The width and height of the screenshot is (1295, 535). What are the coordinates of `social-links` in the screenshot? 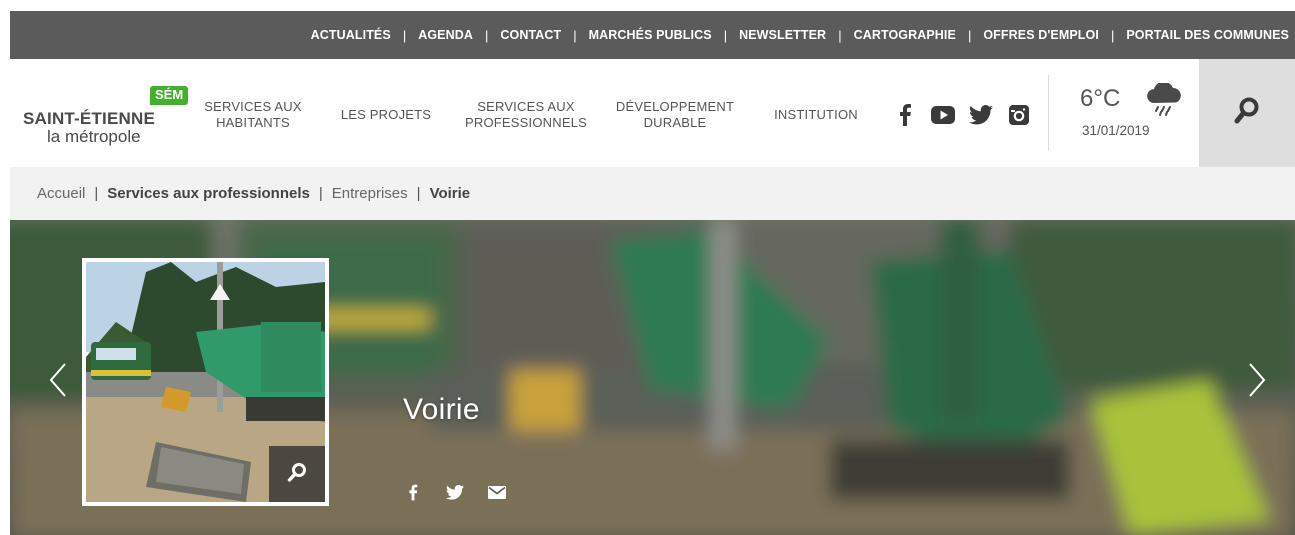 It's located at (962, 115).